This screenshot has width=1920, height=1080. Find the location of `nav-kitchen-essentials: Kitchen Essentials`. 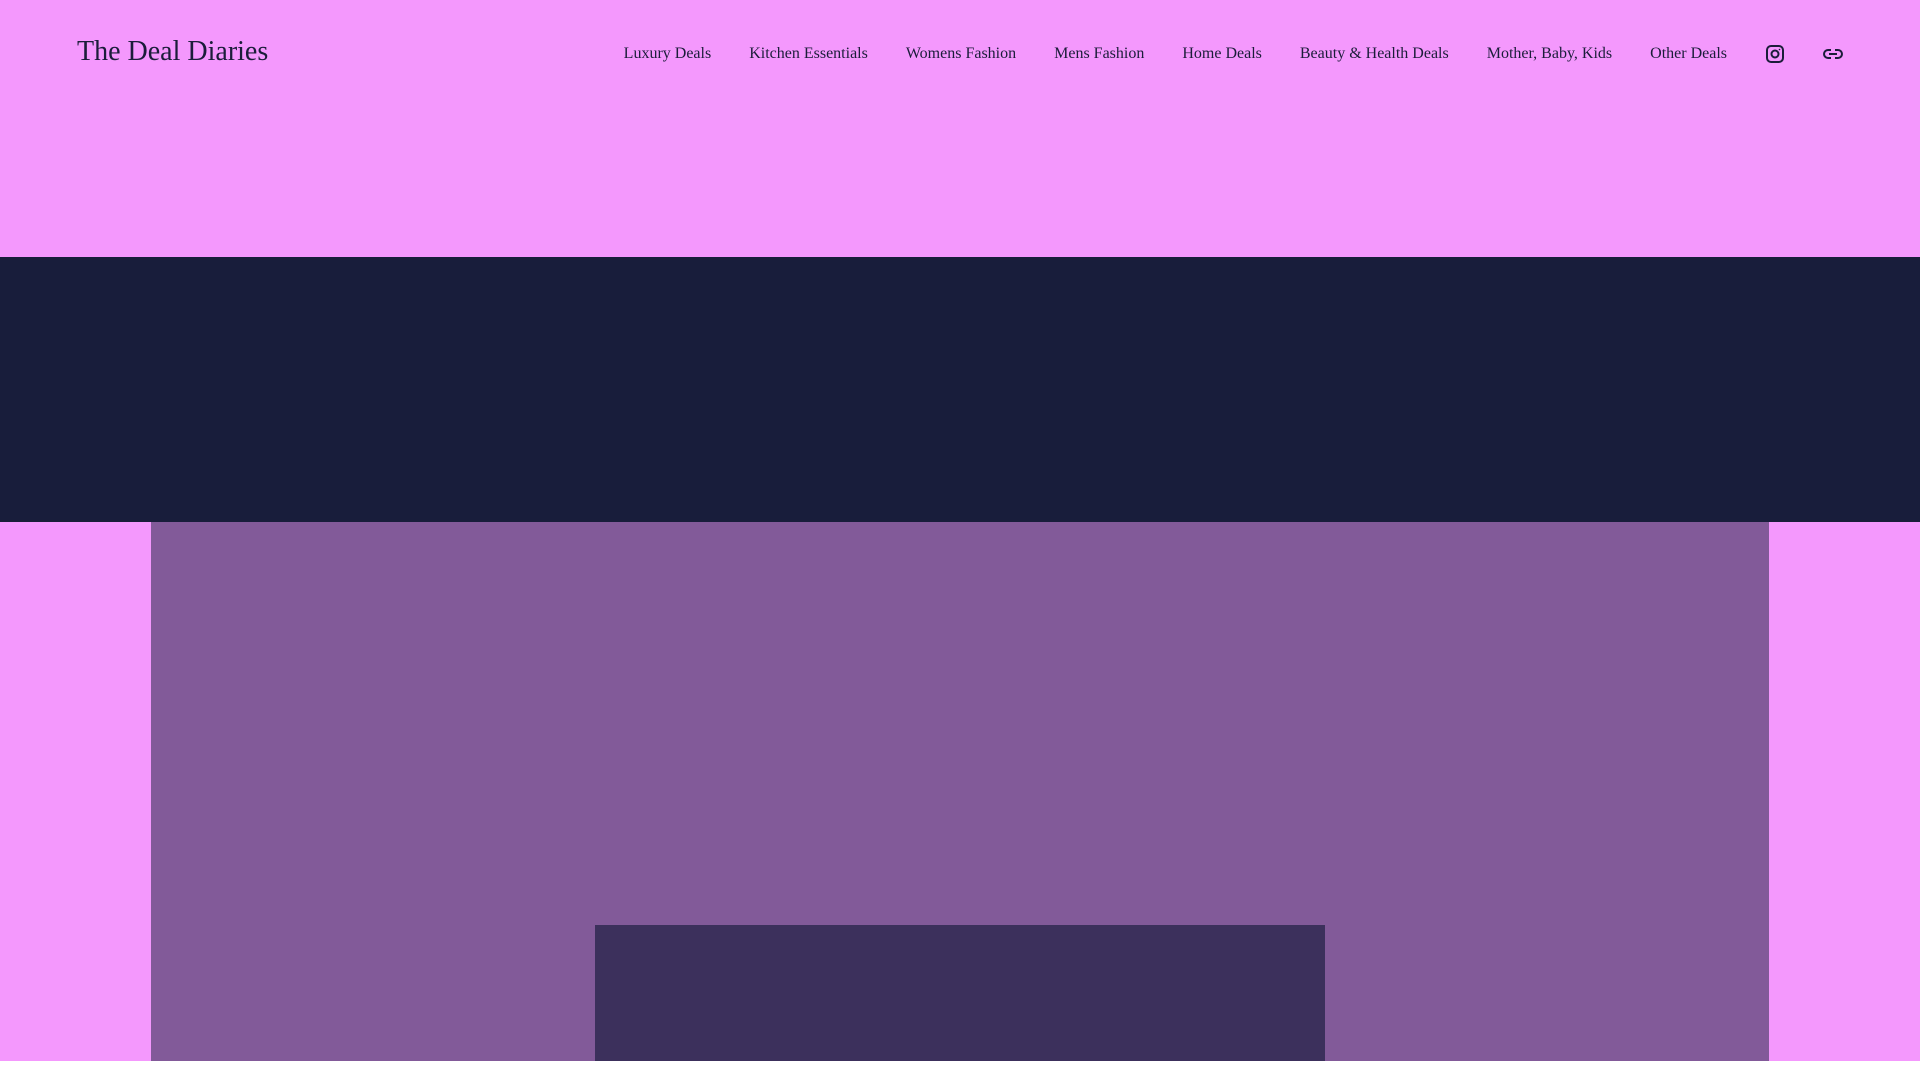

nav-kitchen-essentials: Kitchen Essentials is located at coordinates (808, 54).